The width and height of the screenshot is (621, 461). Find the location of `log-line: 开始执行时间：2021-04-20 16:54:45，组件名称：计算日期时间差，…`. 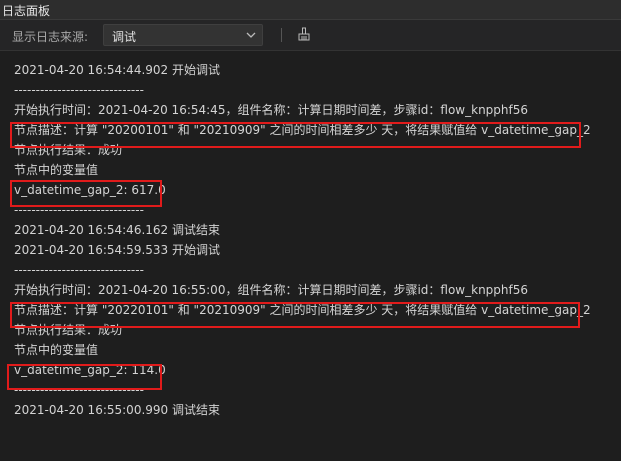

log-line: 开始执行时间：2021-04-20 16:54:45，组件名称：计算日期时间差，… is located at coordinates (271, 110).